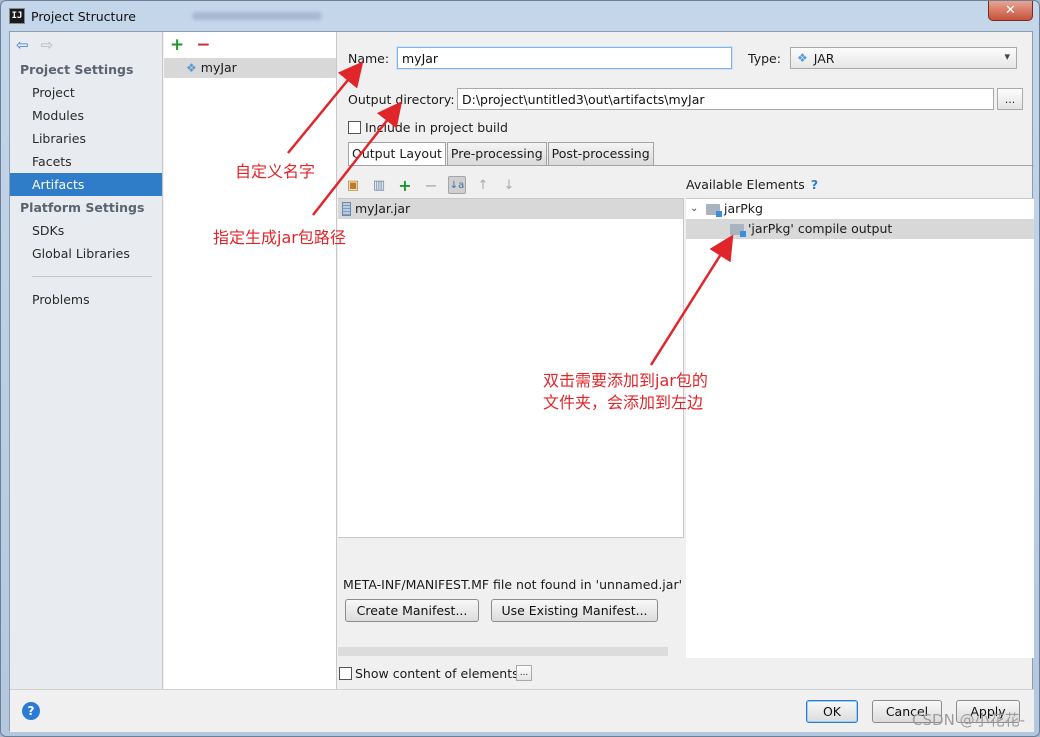 Image resolution: width=1040 pixels, height=737 pixels. Describe the element at coordinates (86, 161) in the screenshot. I see `nav-item-facets: Facets` at that location.